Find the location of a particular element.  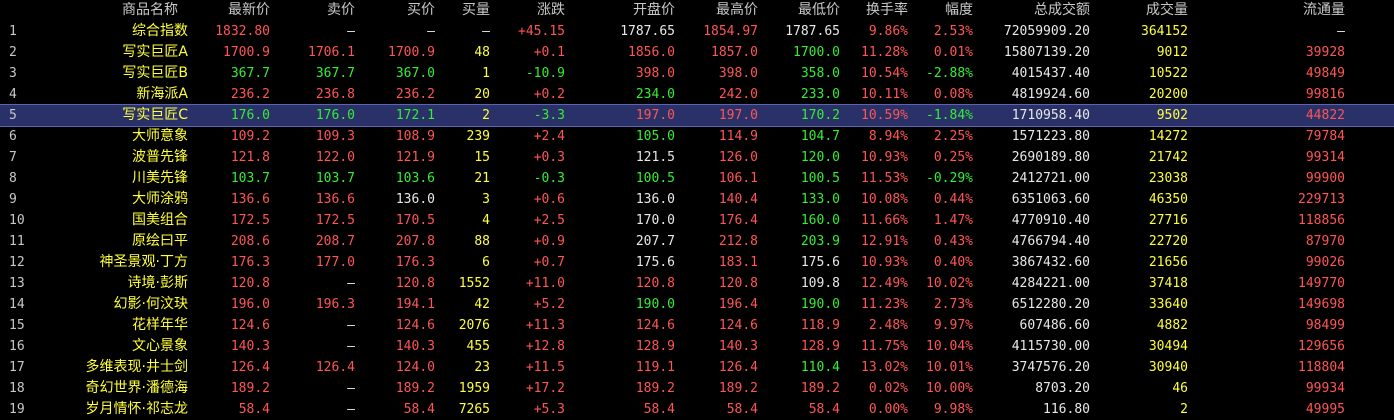

total-amount: 3867432.60 is located at coordinates (1050, 262).